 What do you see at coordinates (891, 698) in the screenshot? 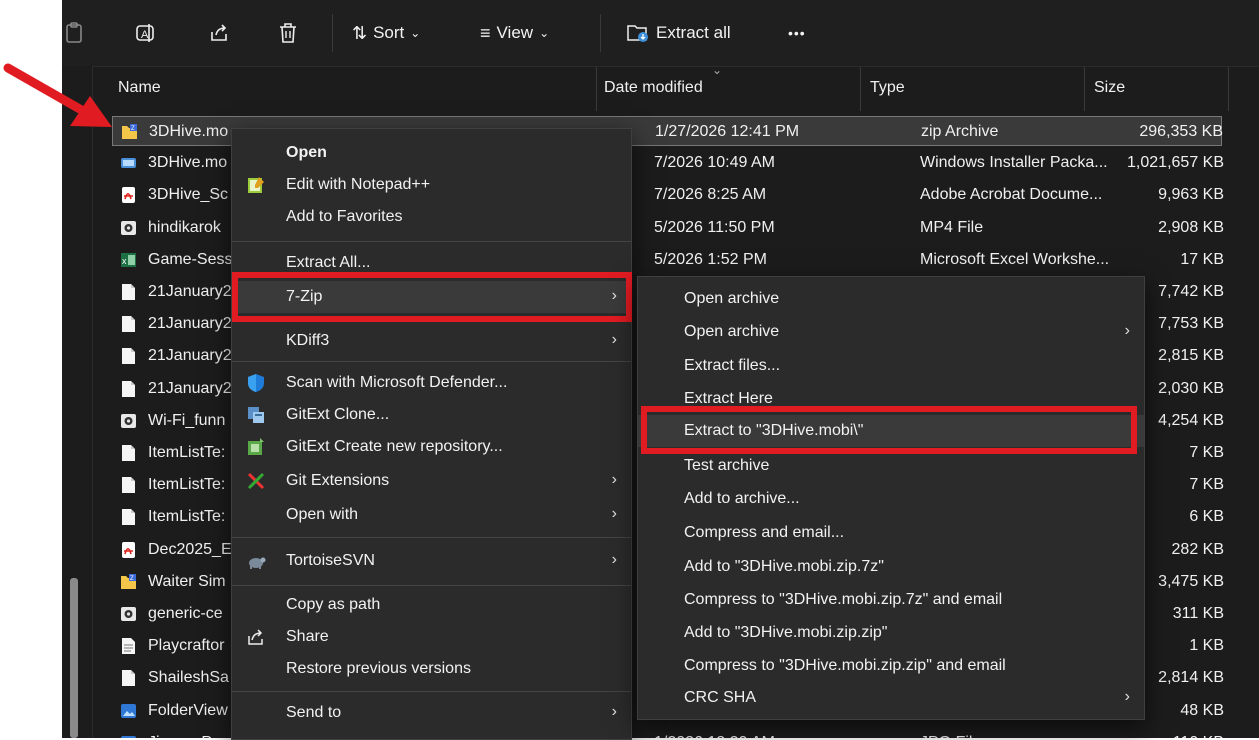
I see `submenu-item-crc-sha: CRC SHA ›` at bounding box center [891, 698].